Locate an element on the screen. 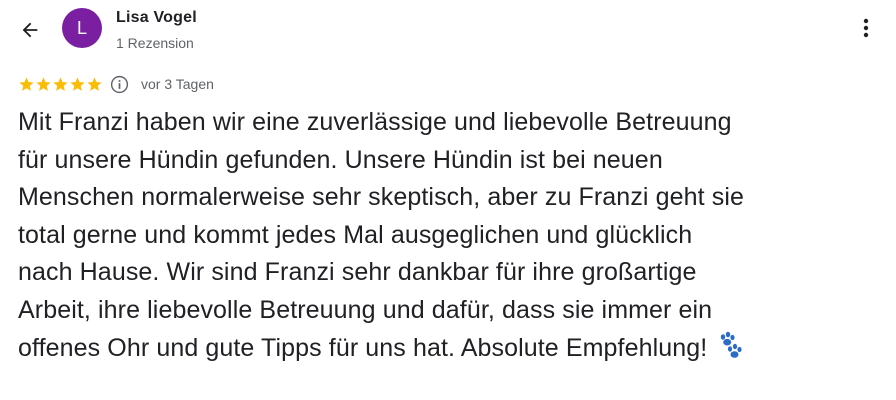  reviewer-name: Lisa Vogel is located at coordinates (156, 18).